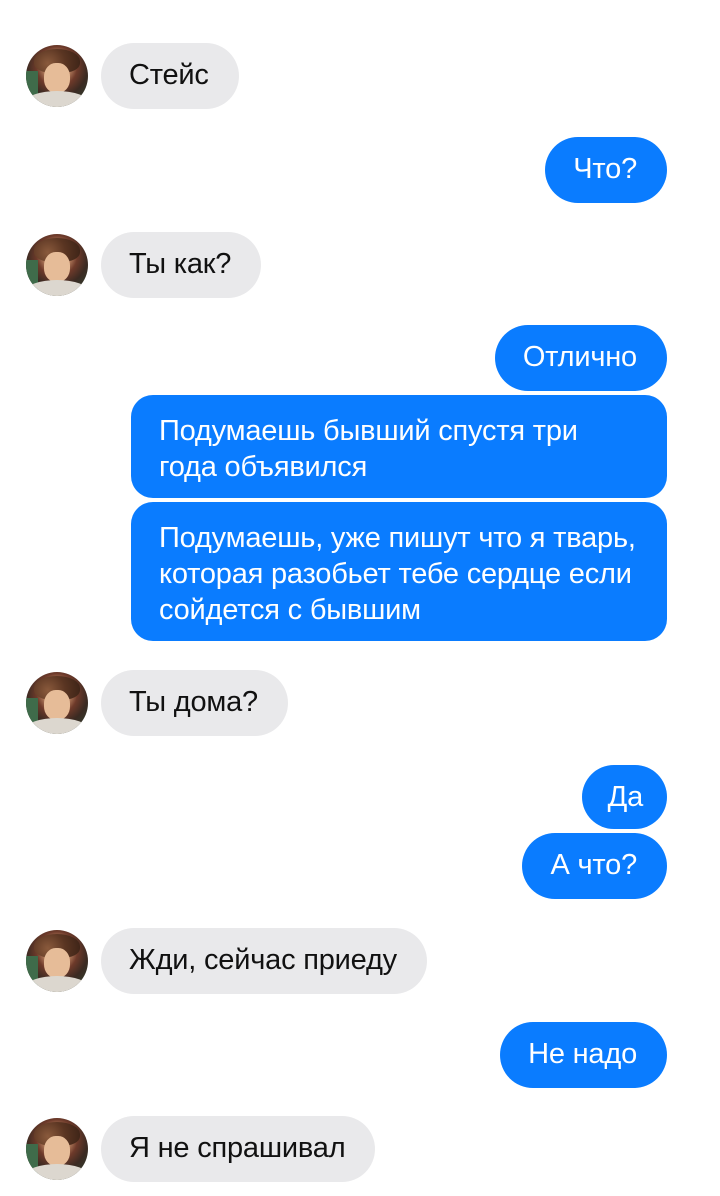 This screenshot has height=1196, width=720. I want to click on message-text: Жди, сейчас приеду, so click(263, 960).